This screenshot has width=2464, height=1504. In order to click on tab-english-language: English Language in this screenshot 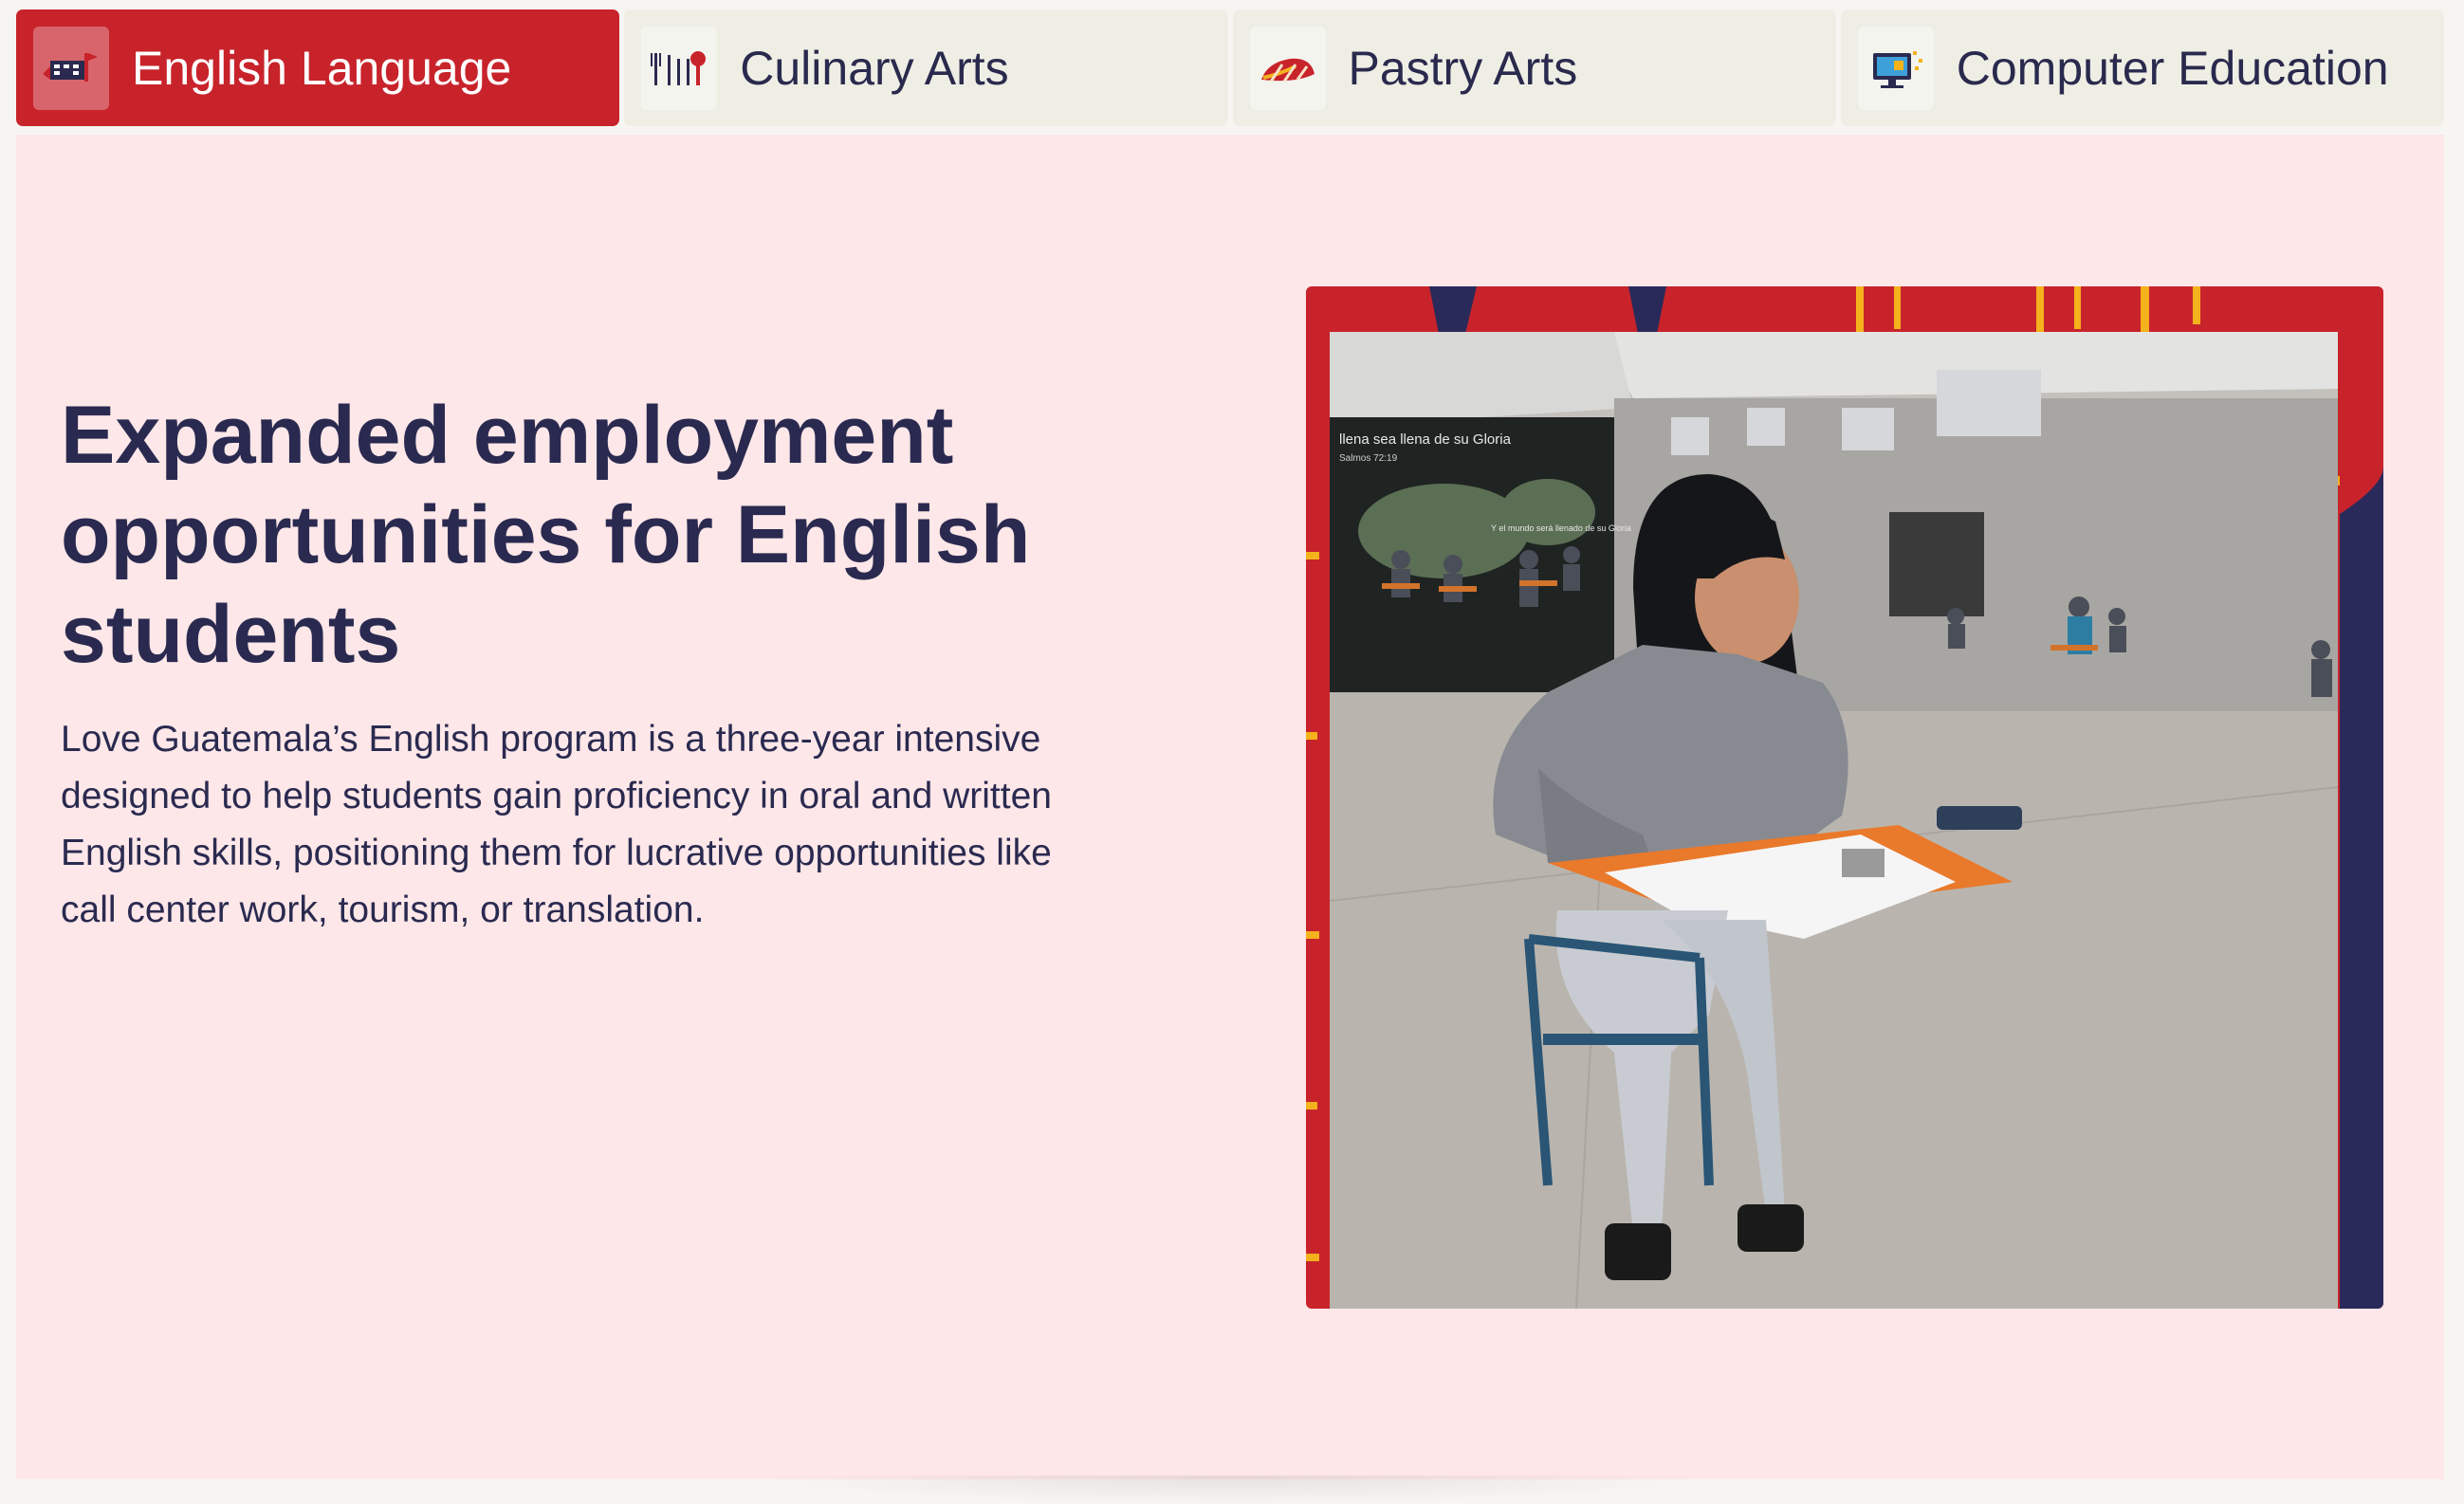, I will do `click(318, 67)`.